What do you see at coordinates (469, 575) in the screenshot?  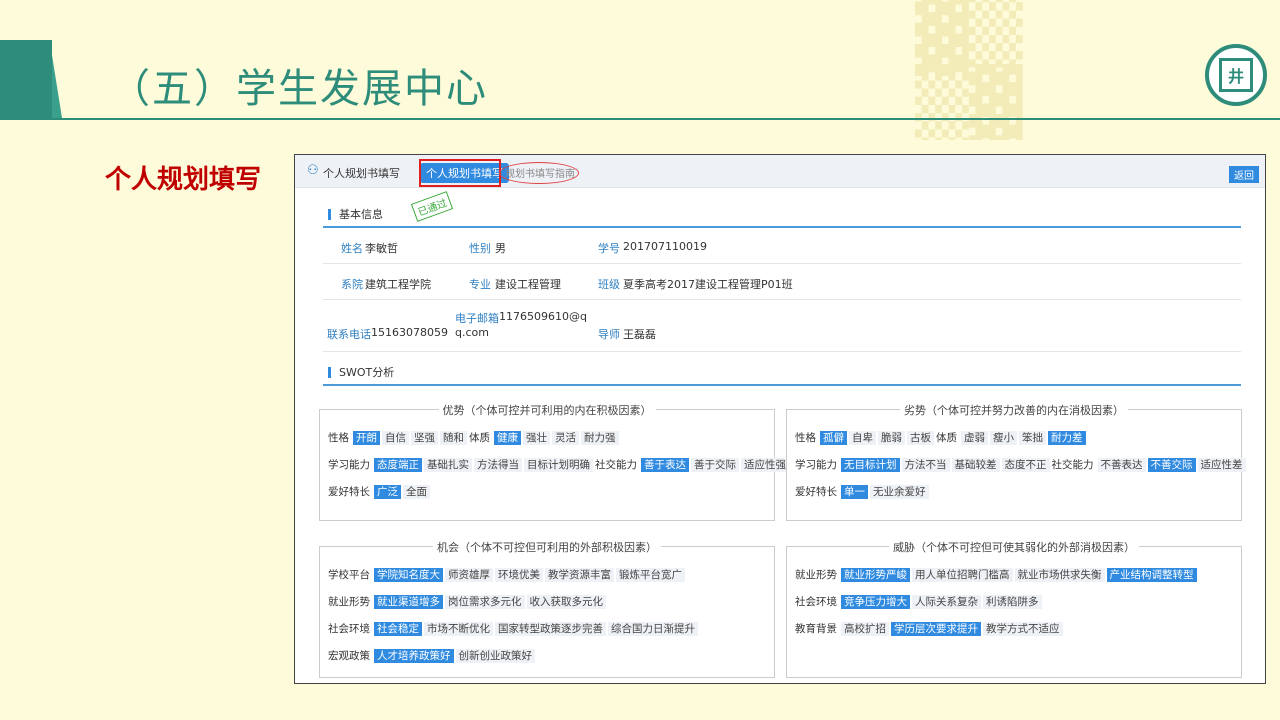 I see `swot-tag: 师资雄厚` at bounding box center [469, 575].